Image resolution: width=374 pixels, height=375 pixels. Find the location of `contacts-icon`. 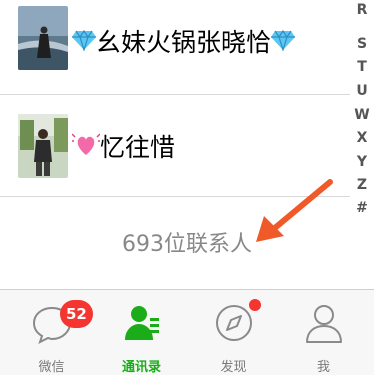

contacts-icon is located at coordinates (142, 323).